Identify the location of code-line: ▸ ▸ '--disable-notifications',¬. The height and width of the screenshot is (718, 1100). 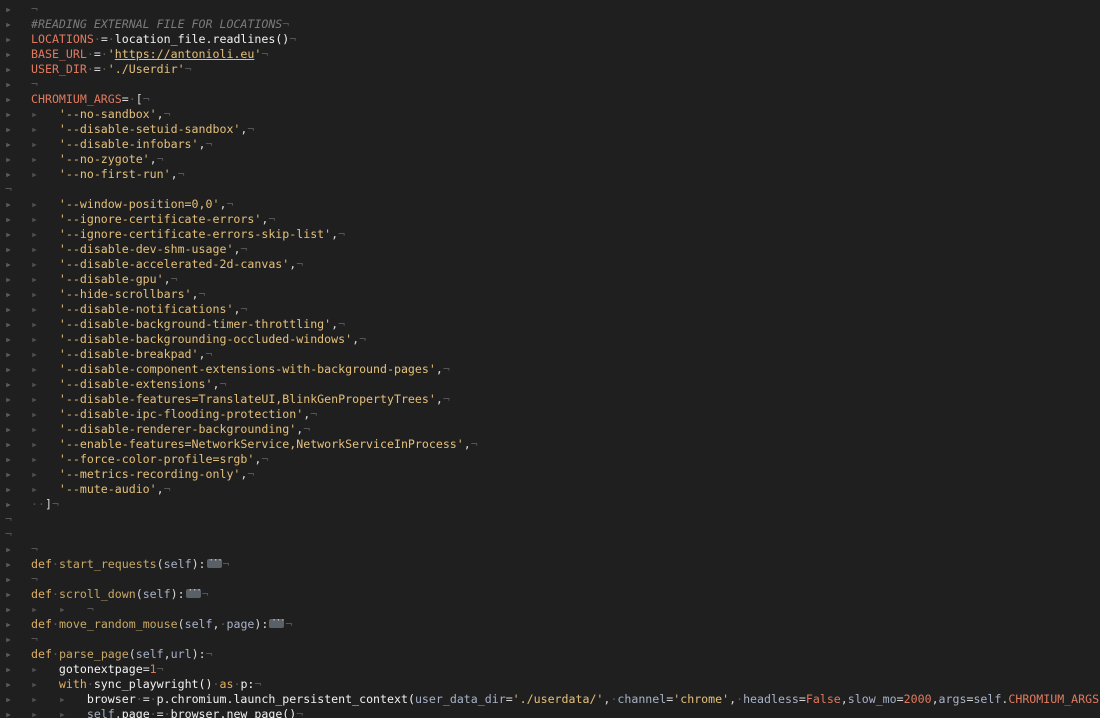
(550, 309).